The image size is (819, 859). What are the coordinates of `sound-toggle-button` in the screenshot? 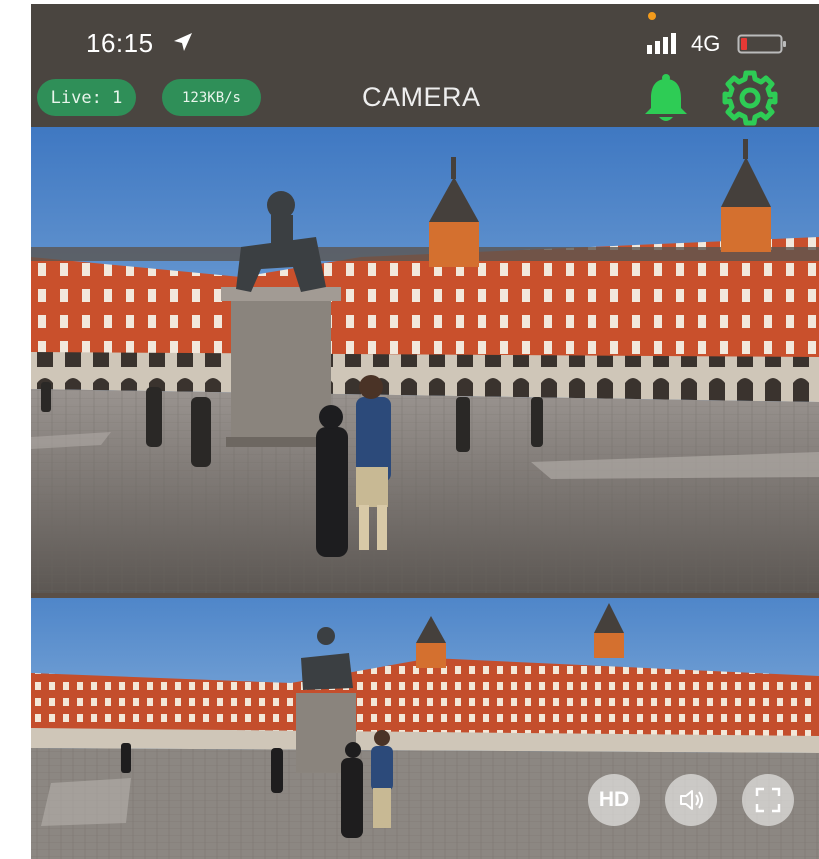 It's located at (691, 800).